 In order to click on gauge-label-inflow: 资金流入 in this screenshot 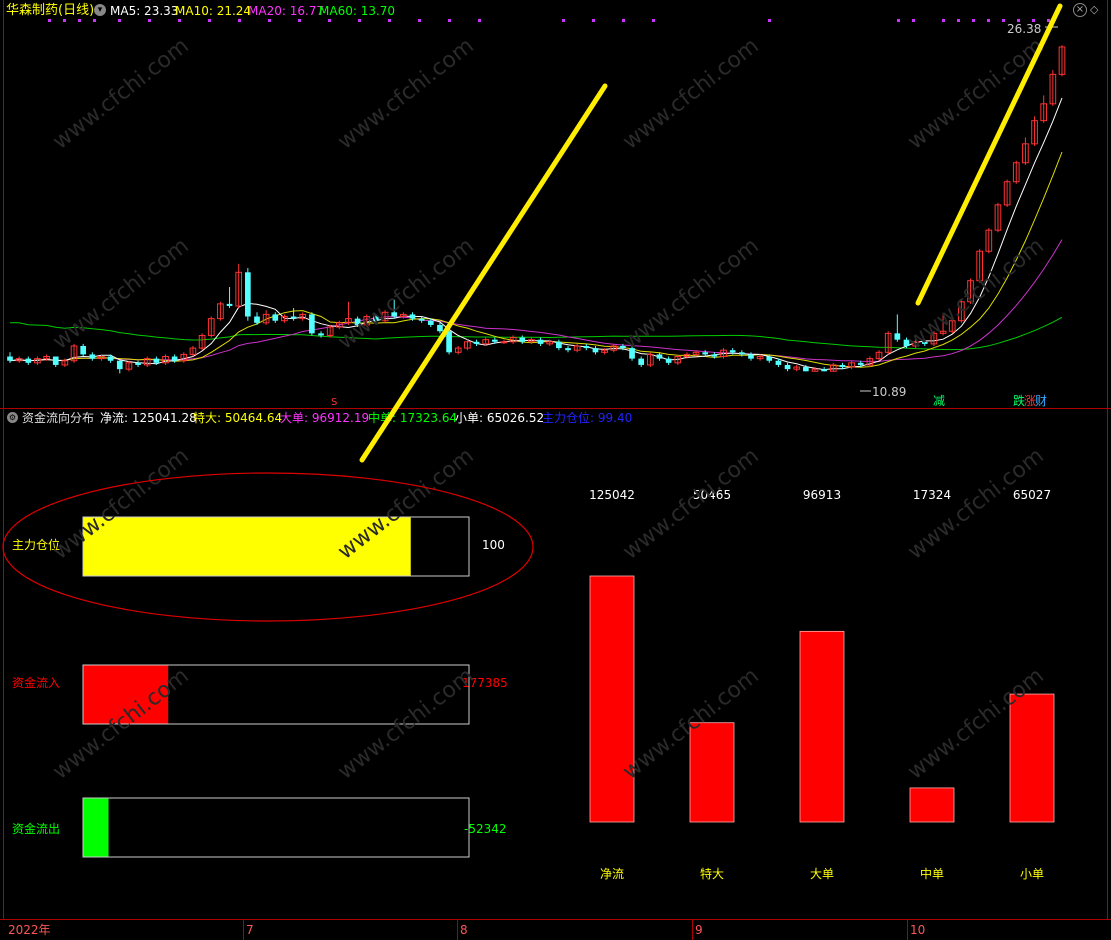, I will do `click(36, 683)`.